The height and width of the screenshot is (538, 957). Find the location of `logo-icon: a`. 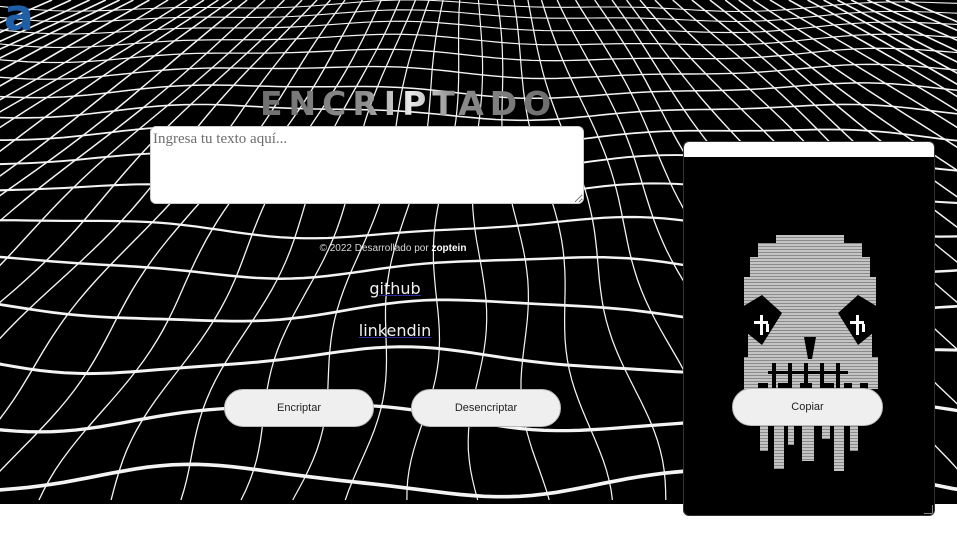

logo-icon: a is located at coordinates (19, 20).